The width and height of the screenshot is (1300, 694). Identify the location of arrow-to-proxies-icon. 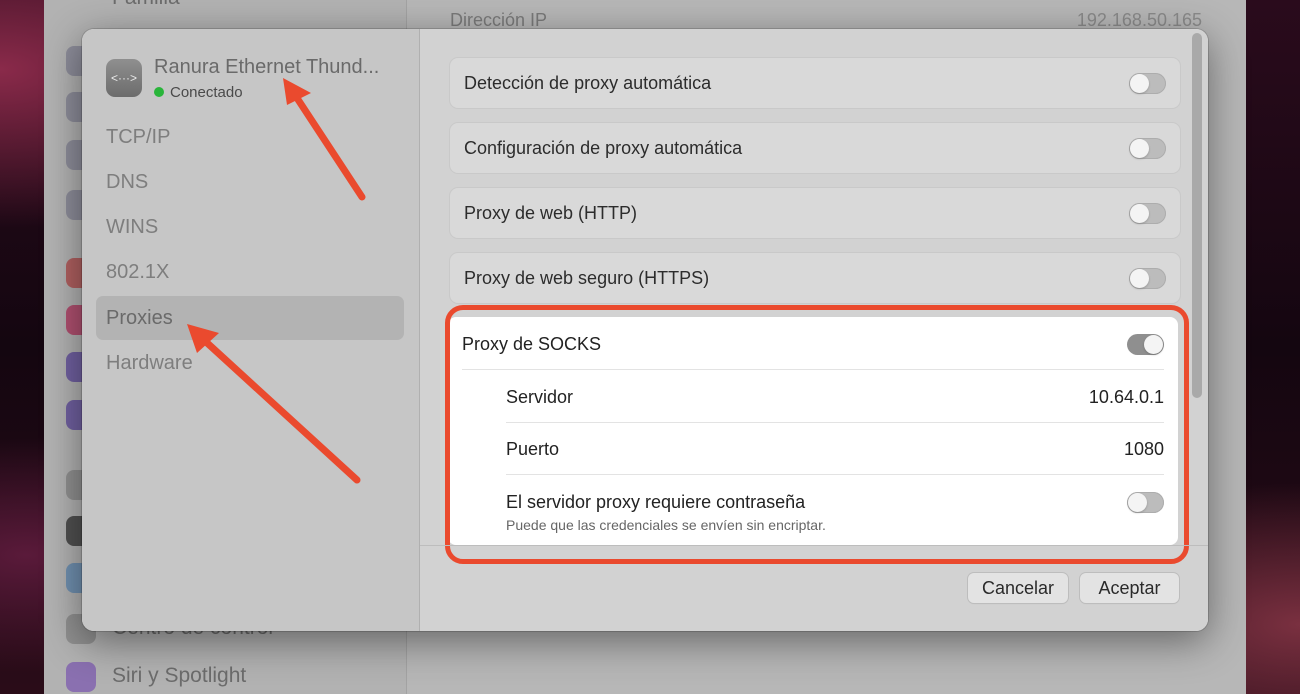
(274, 404).